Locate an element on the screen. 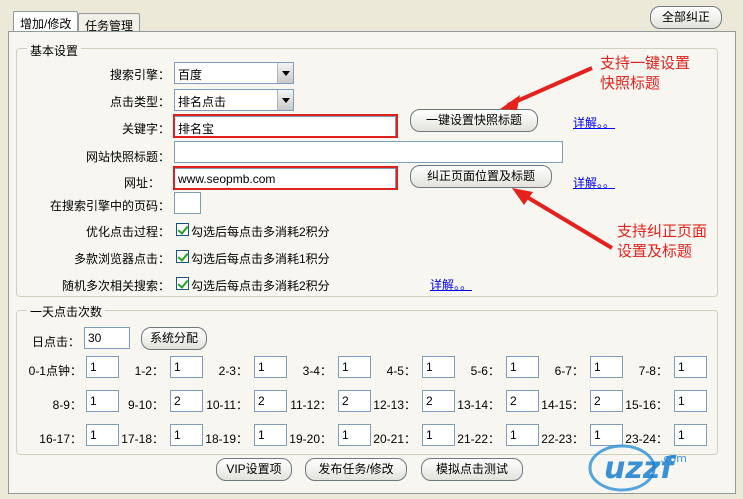 This screenshot has height=499, width=743. hour-label: 18-19： is located at coordinates (226, 439).